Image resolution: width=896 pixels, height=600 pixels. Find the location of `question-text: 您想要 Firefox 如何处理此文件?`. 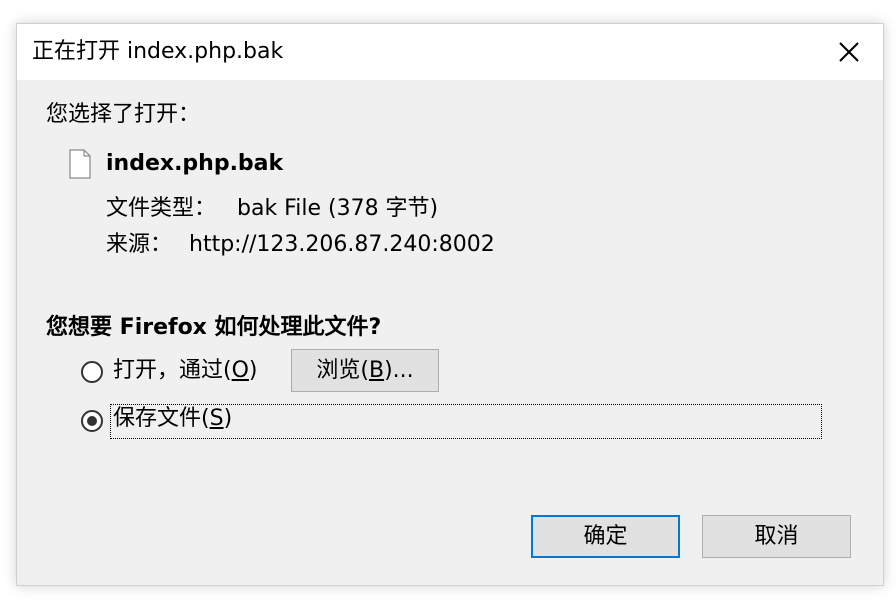

question-text: 您想要 Firefox 如何处理此文件? is located at coordinates (214, 327).